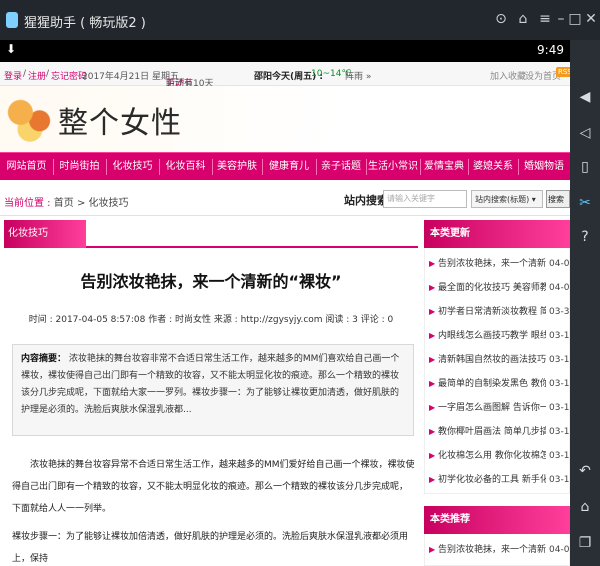  What do you see at coordinates (300, 20) in the screenshot?
I see `emulator-title-bar: 猩猩助手 ( 畅玩版2 ) ⊙ ⌂ ≡ – □ ✕` at bounding box center [300, 20].